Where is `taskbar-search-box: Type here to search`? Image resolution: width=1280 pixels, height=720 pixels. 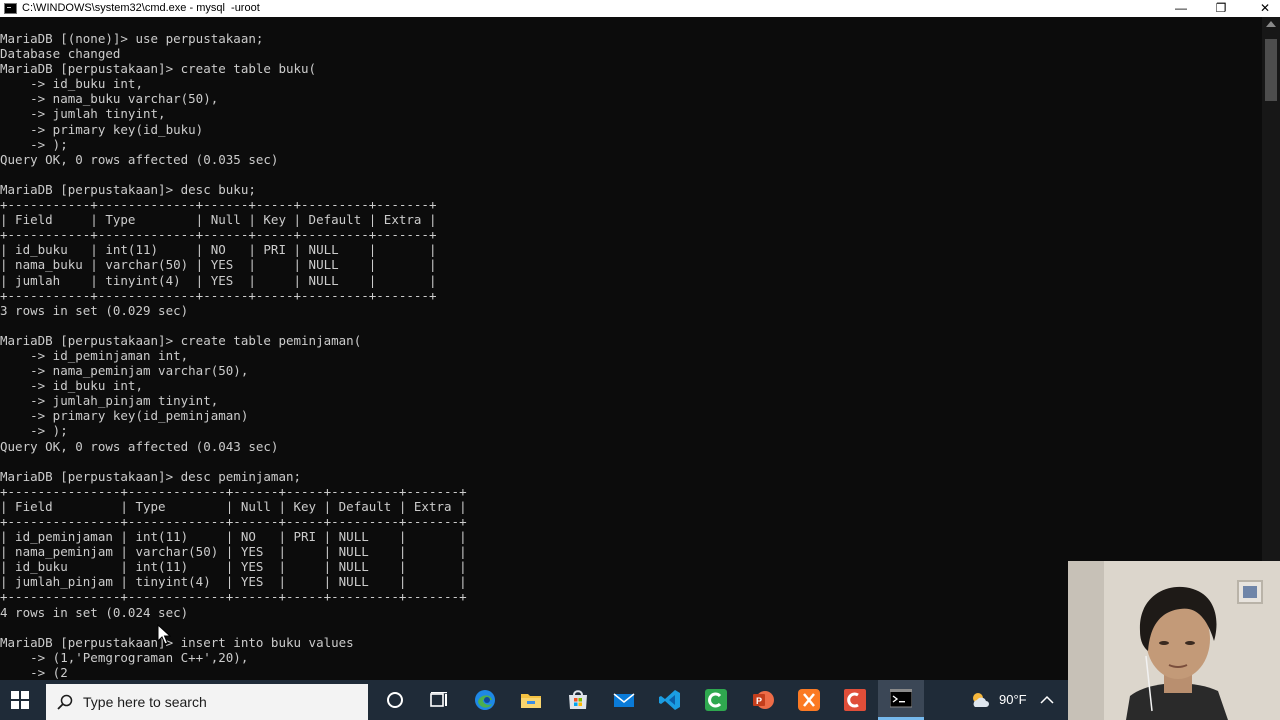
taskbar-search-box: Type here to search is located at coordinates (207, 702).